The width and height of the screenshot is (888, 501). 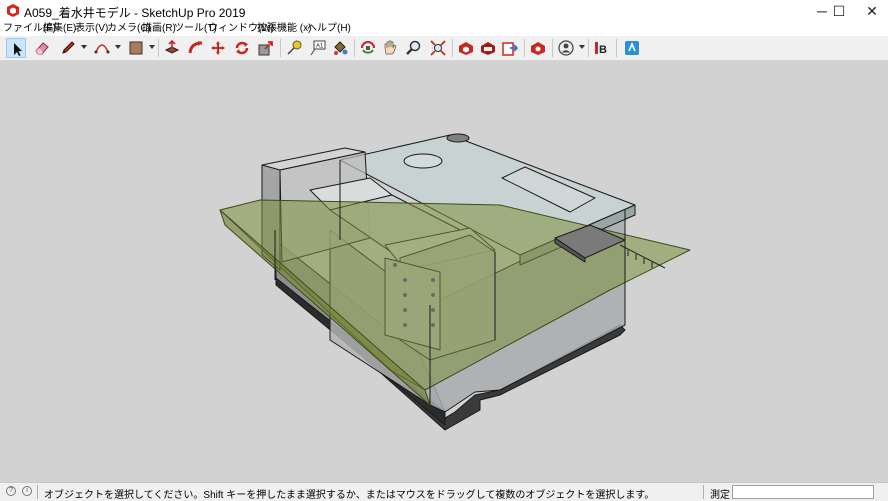 I want to click on extension-warehouse-icon, so click(x=488, y=48).